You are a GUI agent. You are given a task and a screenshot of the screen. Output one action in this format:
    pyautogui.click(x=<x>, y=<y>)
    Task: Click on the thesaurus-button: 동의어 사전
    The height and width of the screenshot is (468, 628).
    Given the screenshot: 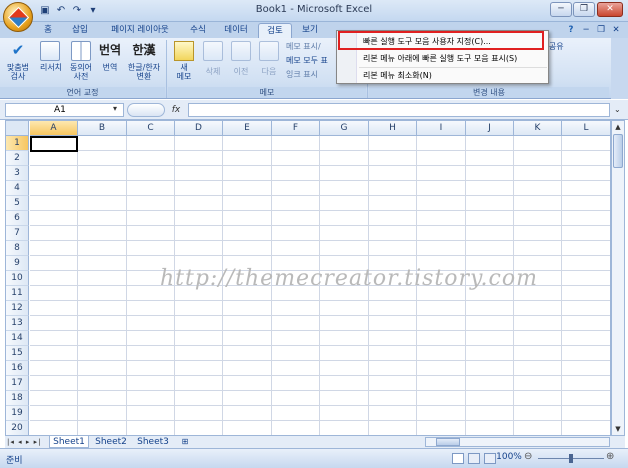 What is the action you would take?
    pyautogui.click(x=81, y=63)
    